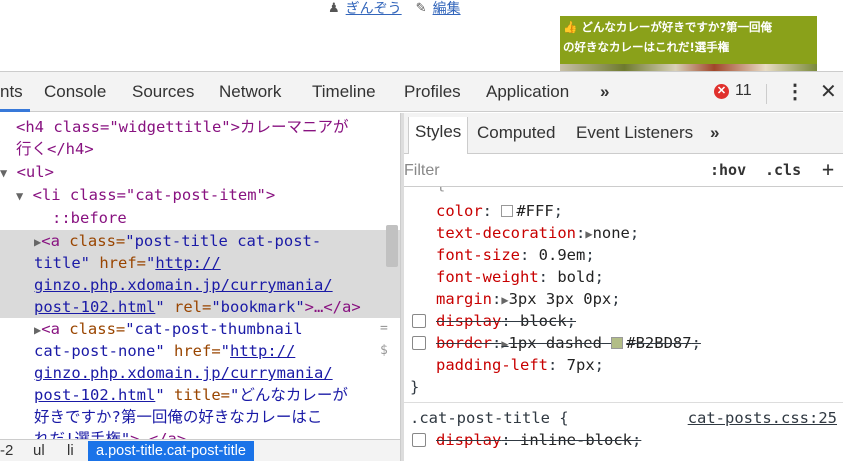 The width and height of the screenshot is (843, 461). Describe the element at coordinates (92, 241) in the screenshot. I see `attr-class: class=` at that location.